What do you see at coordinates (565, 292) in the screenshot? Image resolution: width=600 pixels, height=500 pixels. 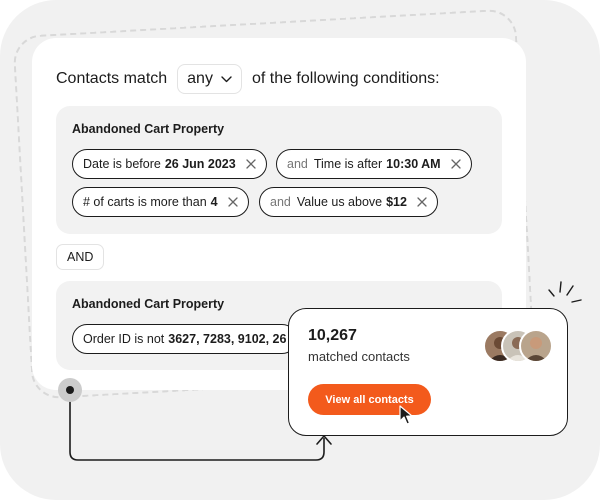 I see `sparkle-icon` at bounding box center [565, 292].